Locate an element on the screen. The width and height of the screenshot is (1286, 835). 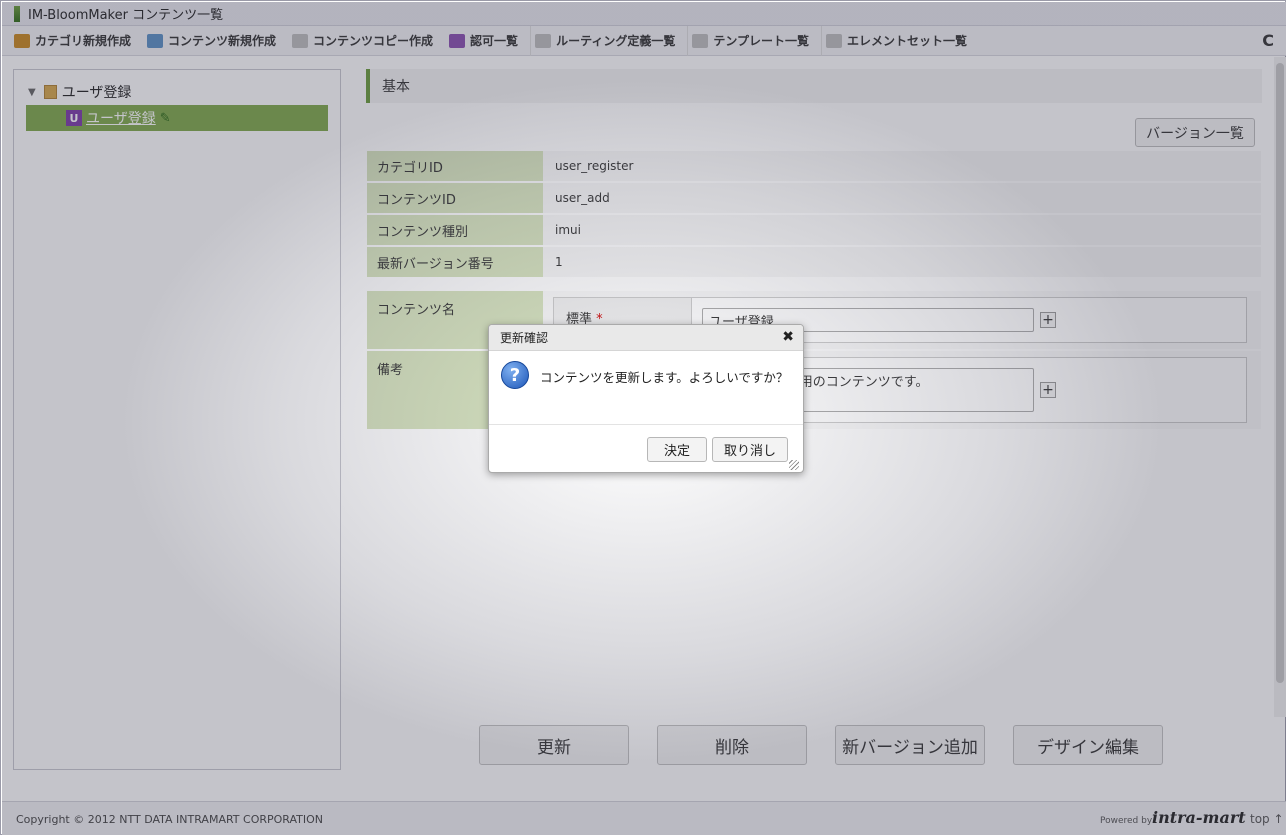
update-button: 更新 is located at coordinates (554, 745).